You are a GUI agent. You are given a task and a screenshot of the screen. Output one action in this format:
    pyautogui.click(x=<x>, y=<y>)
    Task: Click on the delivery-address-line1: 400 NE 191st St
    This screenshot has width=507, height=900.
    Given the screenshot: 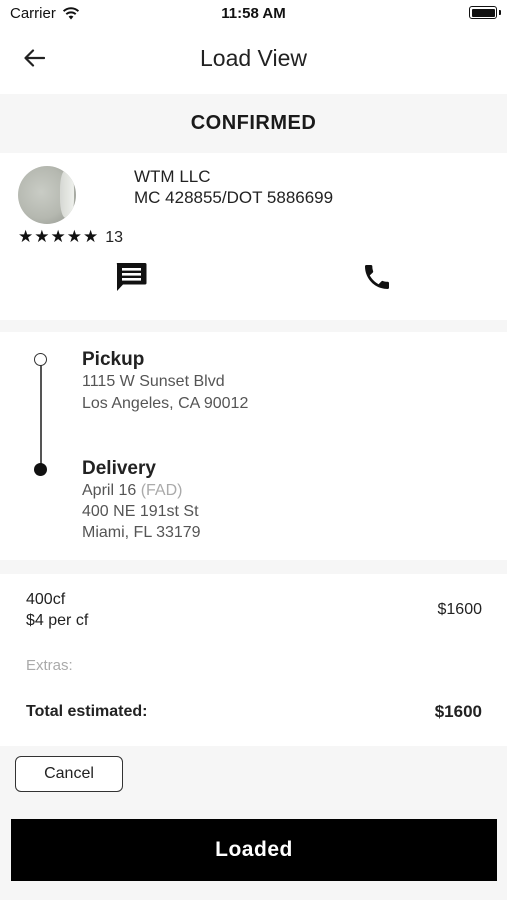 What is the action you would take?
    pyautogui.click(x=140, y=511)
    